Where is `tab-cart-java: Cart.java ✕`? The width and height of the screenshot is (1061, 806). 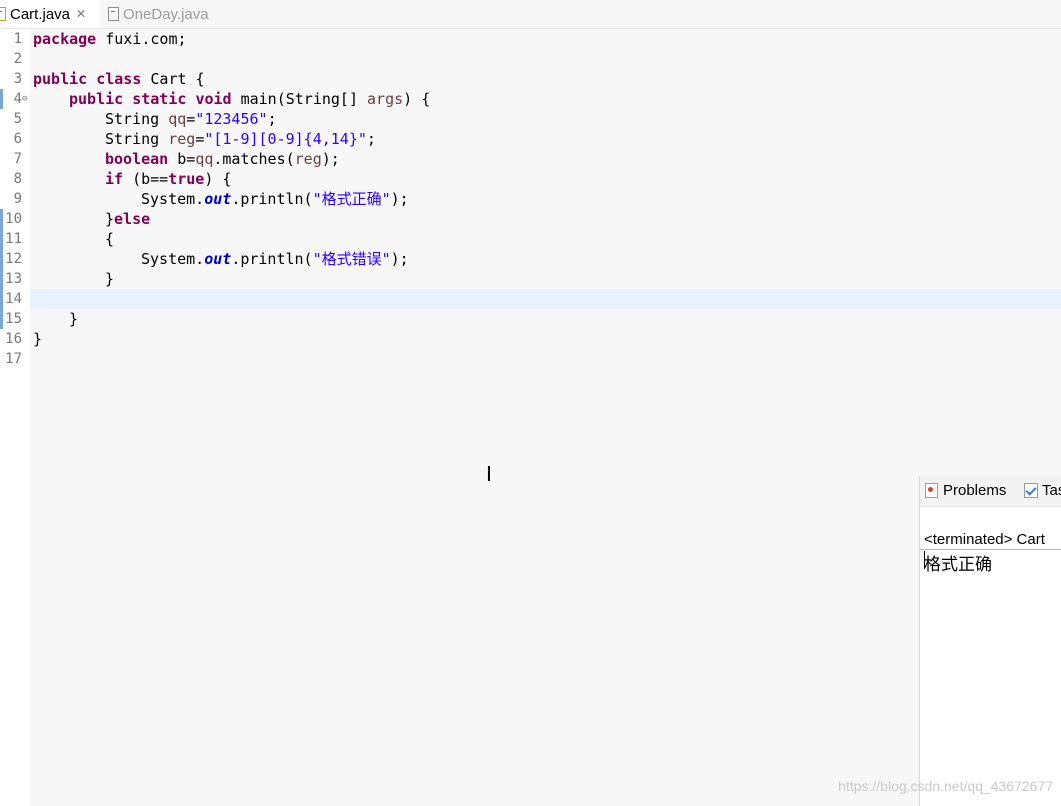 tab-cart-java: Cart.java ✕ is located at coordinates (50, 14).